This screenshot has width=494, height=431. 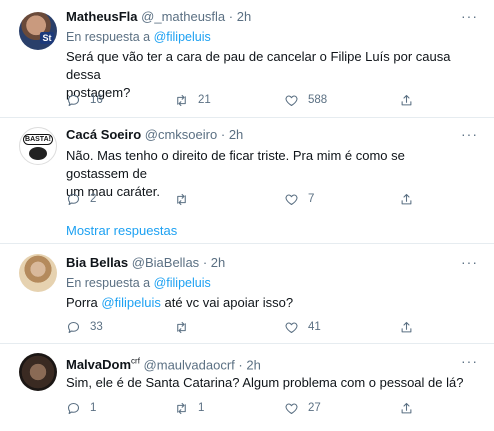 I want to click on like-button: 41, so click(x=302, y=327).